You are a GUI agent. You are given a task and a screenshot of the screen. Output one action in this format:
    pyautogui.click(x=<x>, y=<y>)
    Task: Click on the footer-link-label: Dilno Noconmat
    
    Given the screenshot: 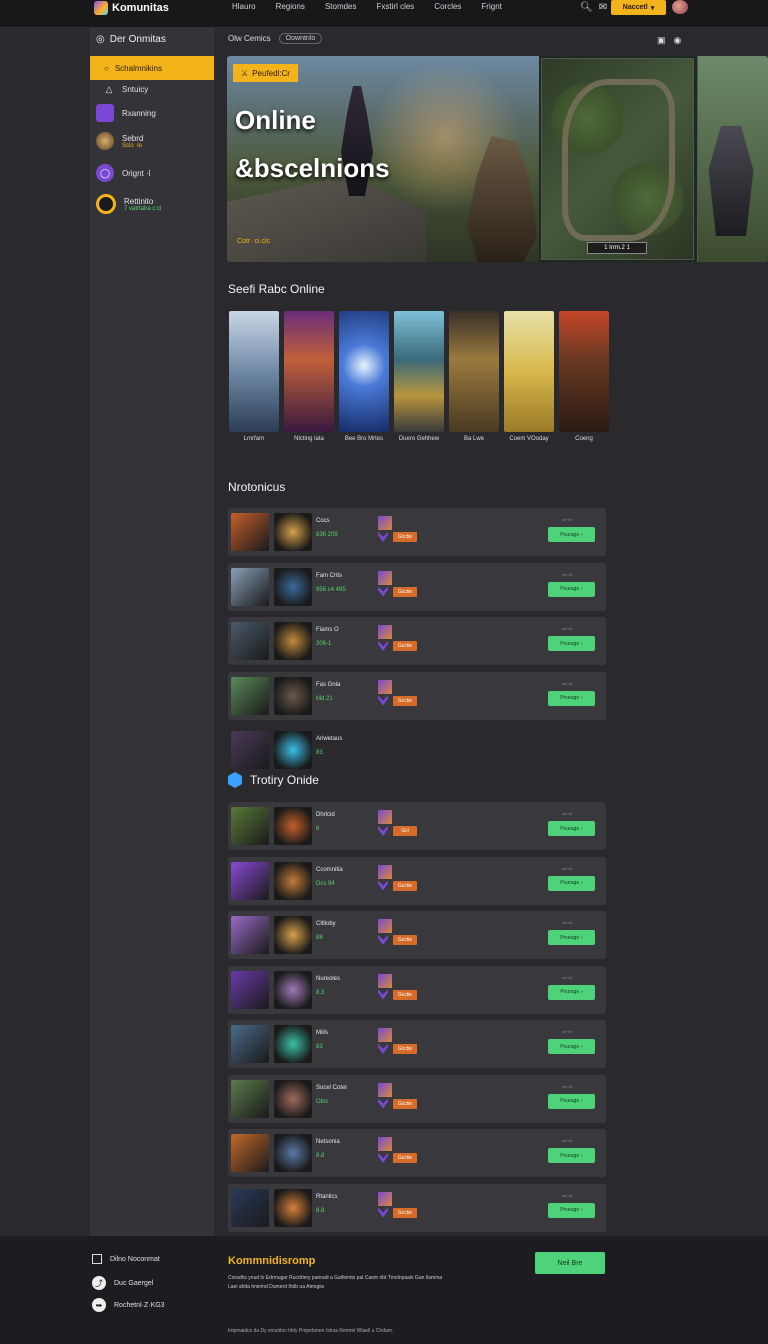 What is the action you would take?
    pyautogui.click(x=135, y=1259)
    